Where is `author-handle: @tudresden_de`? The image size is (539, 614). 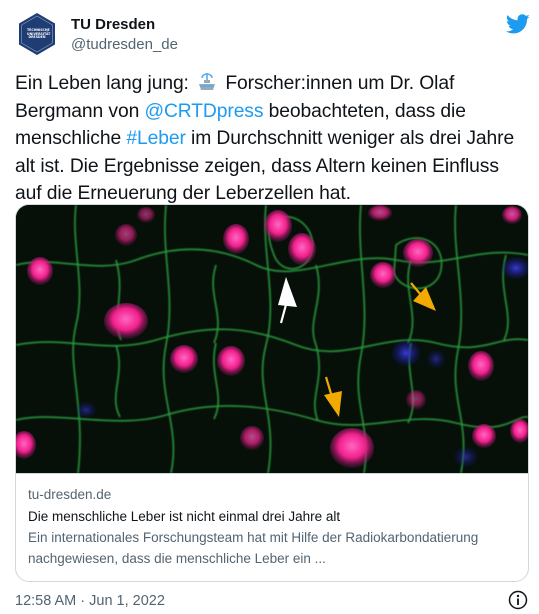
author-handle: @tudresden_de is located at coordinates (124, 45).